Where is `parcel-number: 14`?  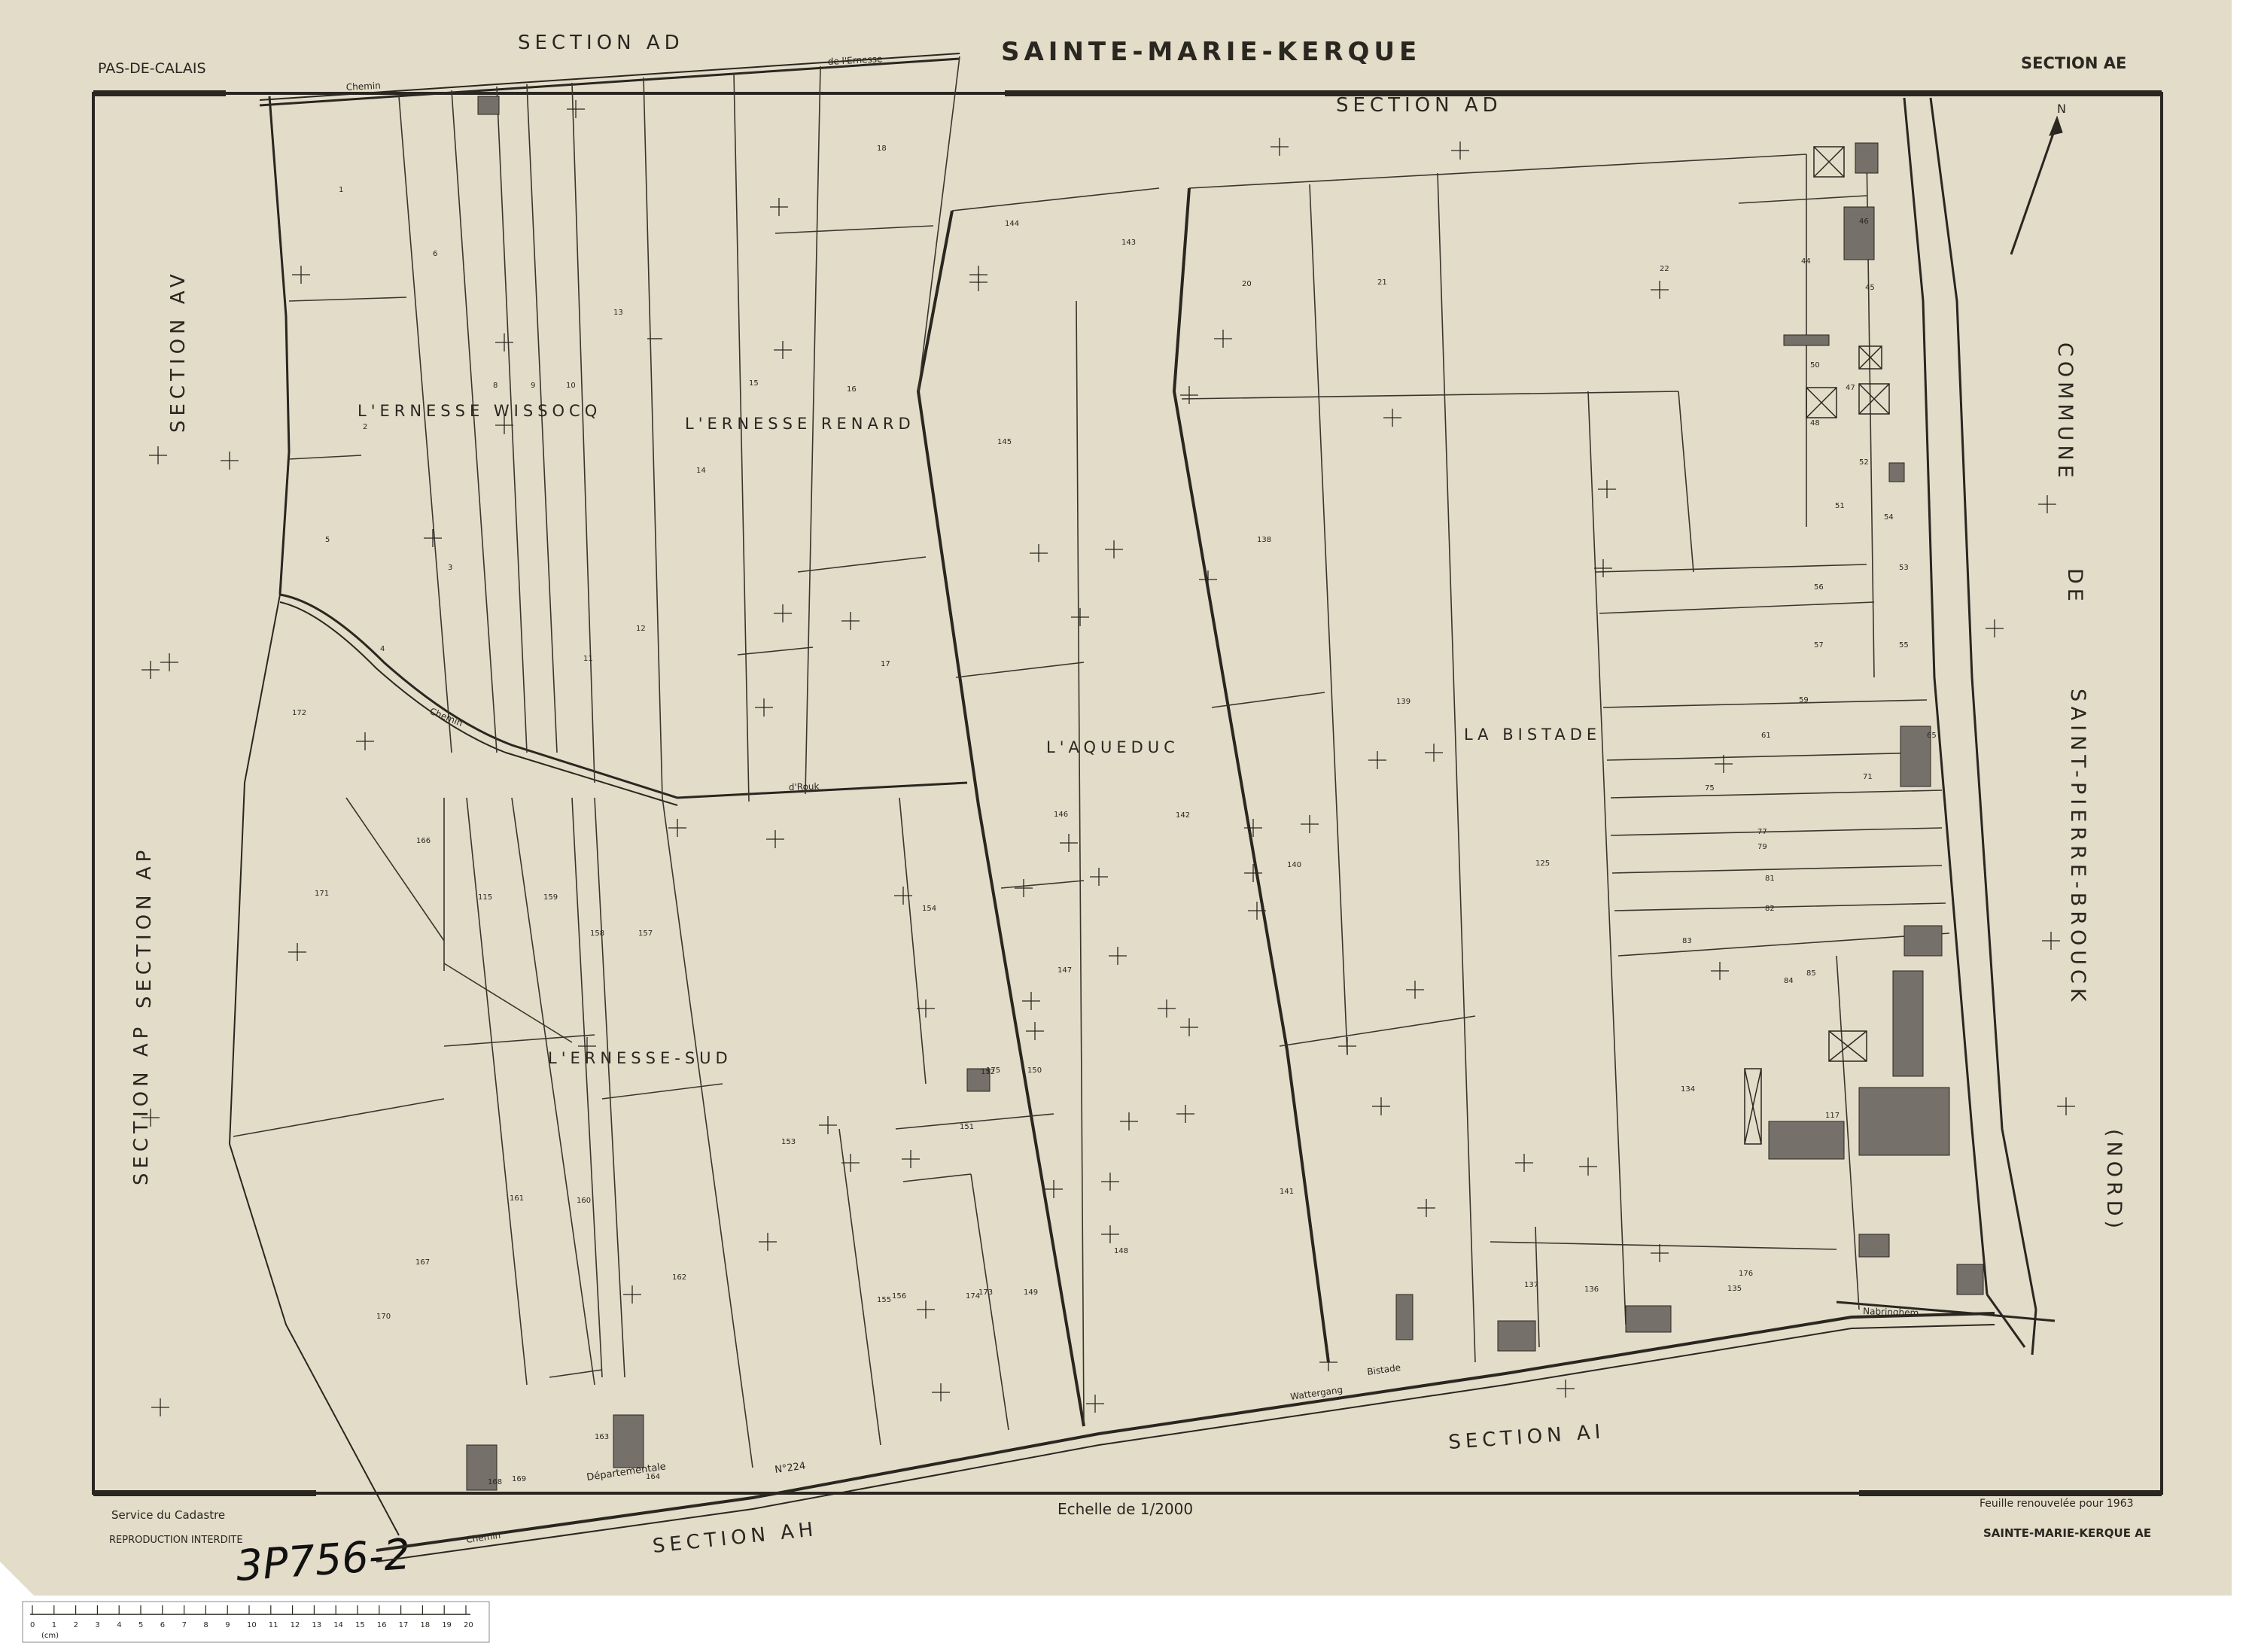 parcel-number: 14 is located at coordinates (701, 471).